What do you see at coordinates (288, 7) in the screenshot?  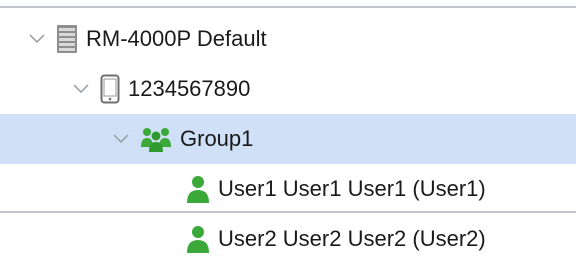 I see `top-divider` at bounding box center [288, 7].